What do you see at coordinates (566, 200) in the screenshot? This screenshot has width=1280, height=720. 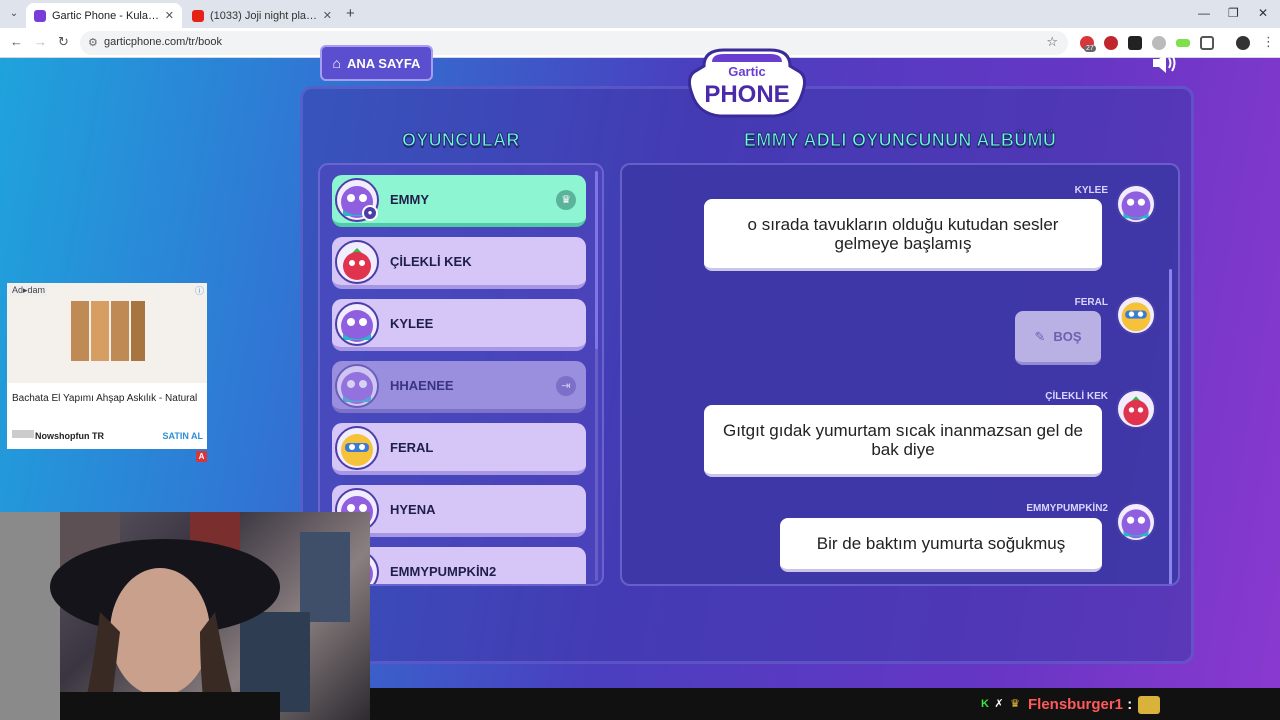 I see `crown-icon: ♛` at bounding box center [566, 200].